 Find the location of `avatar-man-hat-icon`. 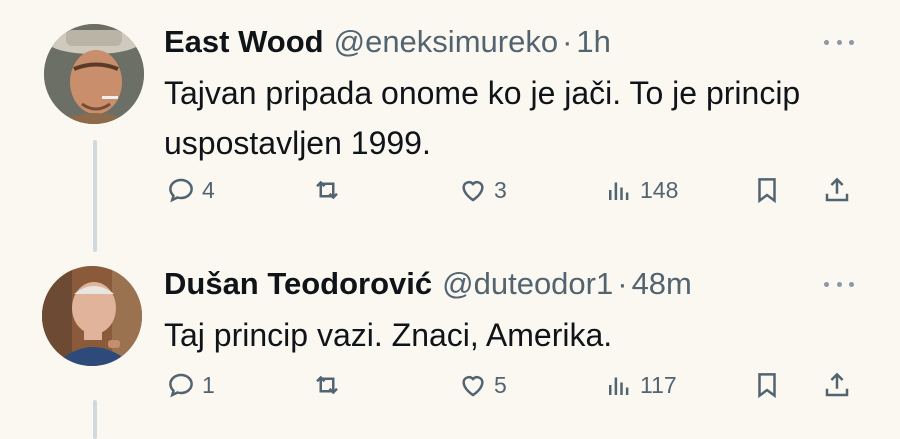

avatar-man-hat-icon is located at coordinates (94, 74).